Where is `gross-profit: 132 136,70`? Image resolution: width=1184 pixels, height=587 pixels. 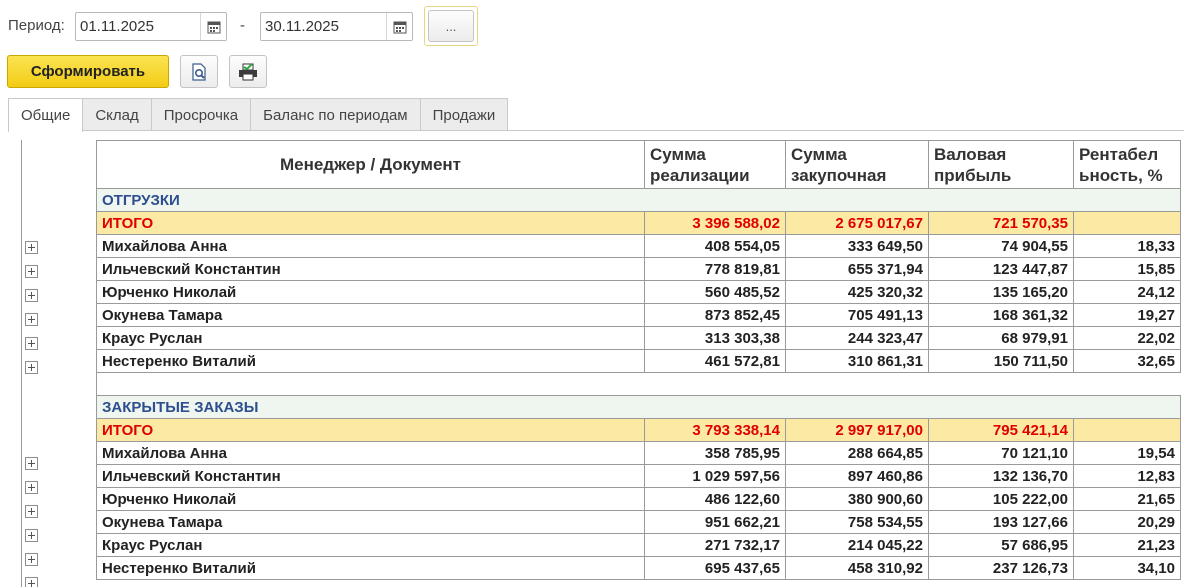 gross-profit: 132 136,70 is located at coordinates (1001, 476).